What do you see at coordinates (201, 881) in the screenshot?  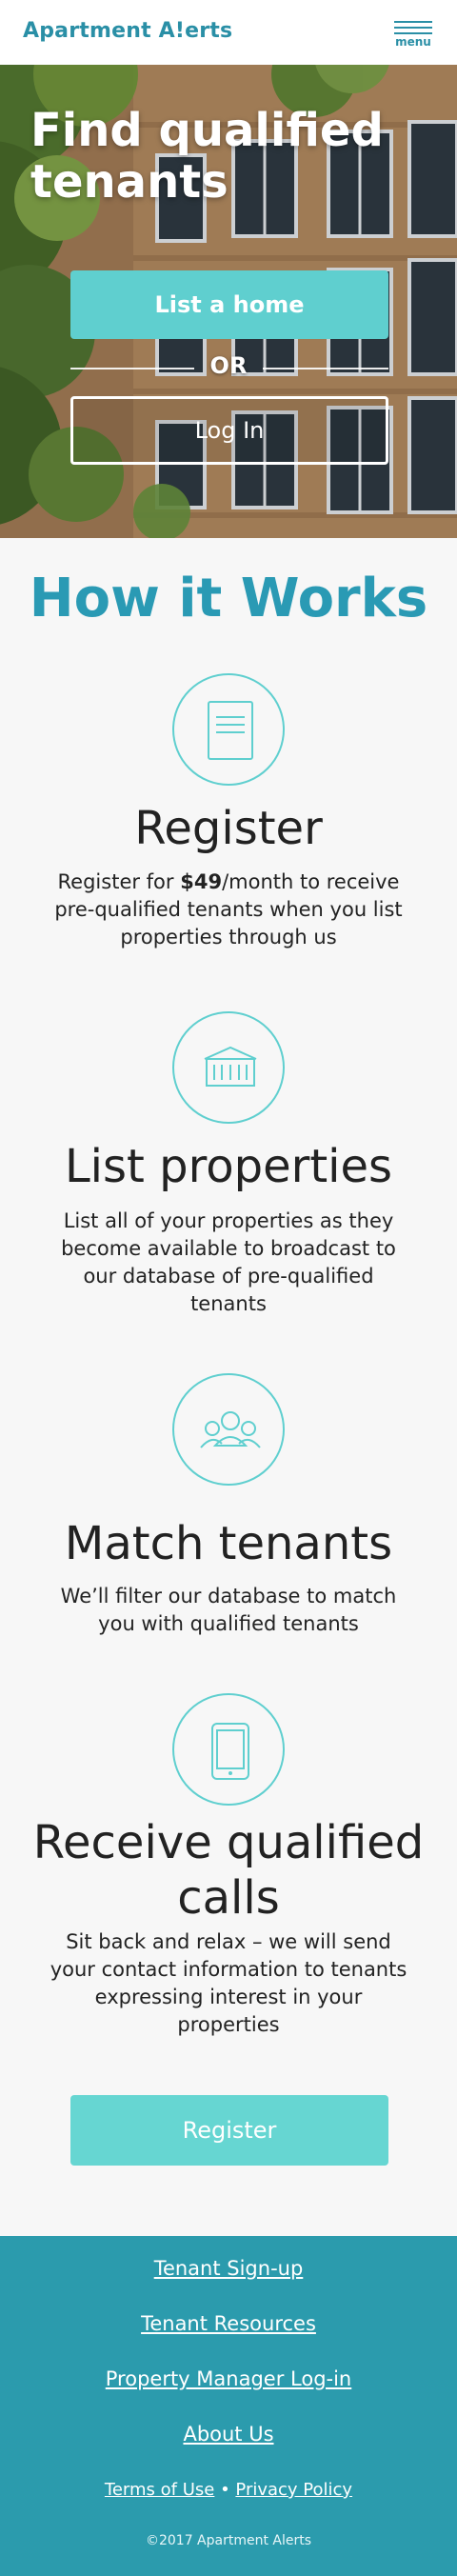 I see `price: $49` at bounding box center [201, 881].